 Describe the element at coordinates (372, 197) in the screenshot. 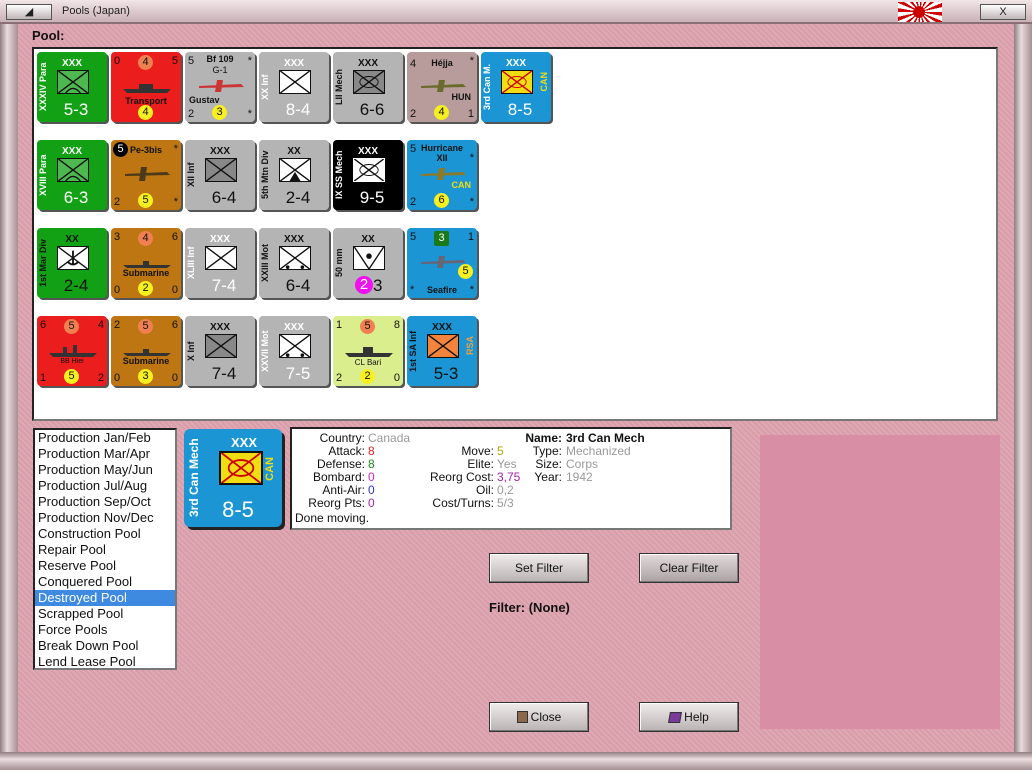

I see `unit-strength: 9-5` at that location.